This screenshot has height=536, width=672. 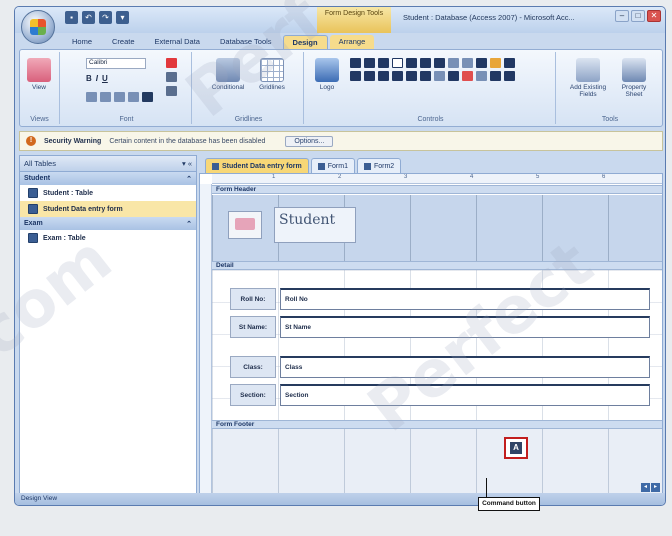 I want to click on add-existing-fields-button: Add Existing Fields, so click(x=588, y=78).